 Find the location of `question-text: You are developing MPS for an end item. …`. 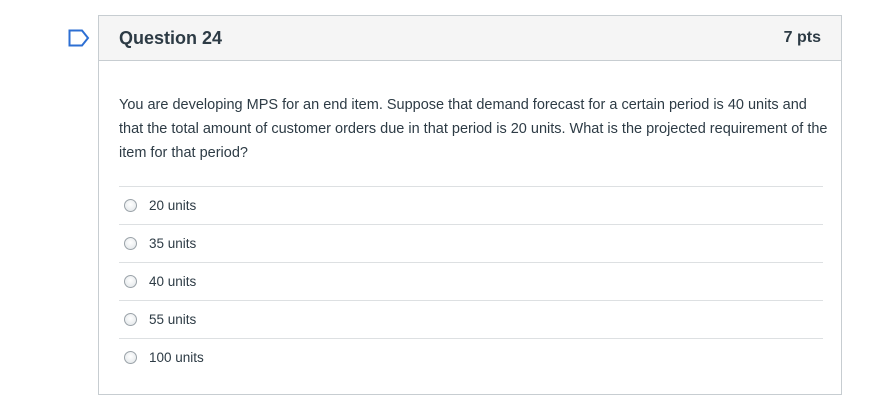

question-text: You are developing MPS for an end item. … is located at coordinates (473, 129).